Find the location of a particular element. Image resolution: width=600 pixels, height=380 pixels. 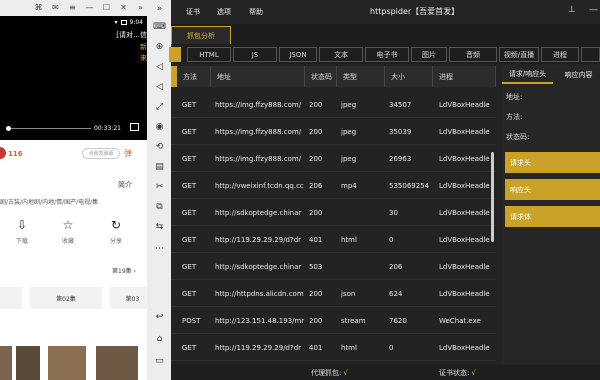

video-progress-knob is located at coordinates (8, 128).